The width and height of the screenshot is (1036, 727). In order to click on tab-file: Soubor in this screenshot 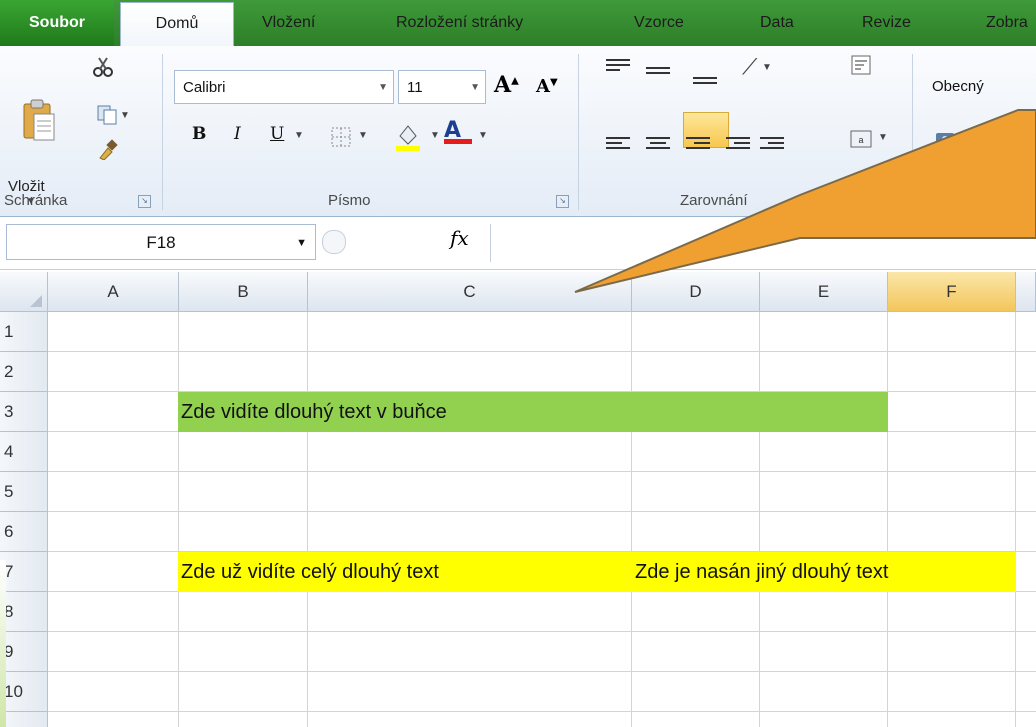, I will do `click(57, 23)`.